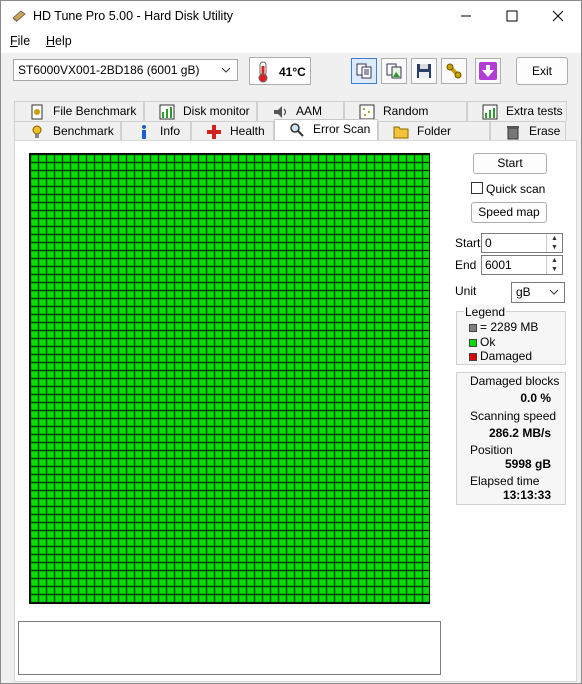  I want to click on position-label: Position, so click(491, 450).